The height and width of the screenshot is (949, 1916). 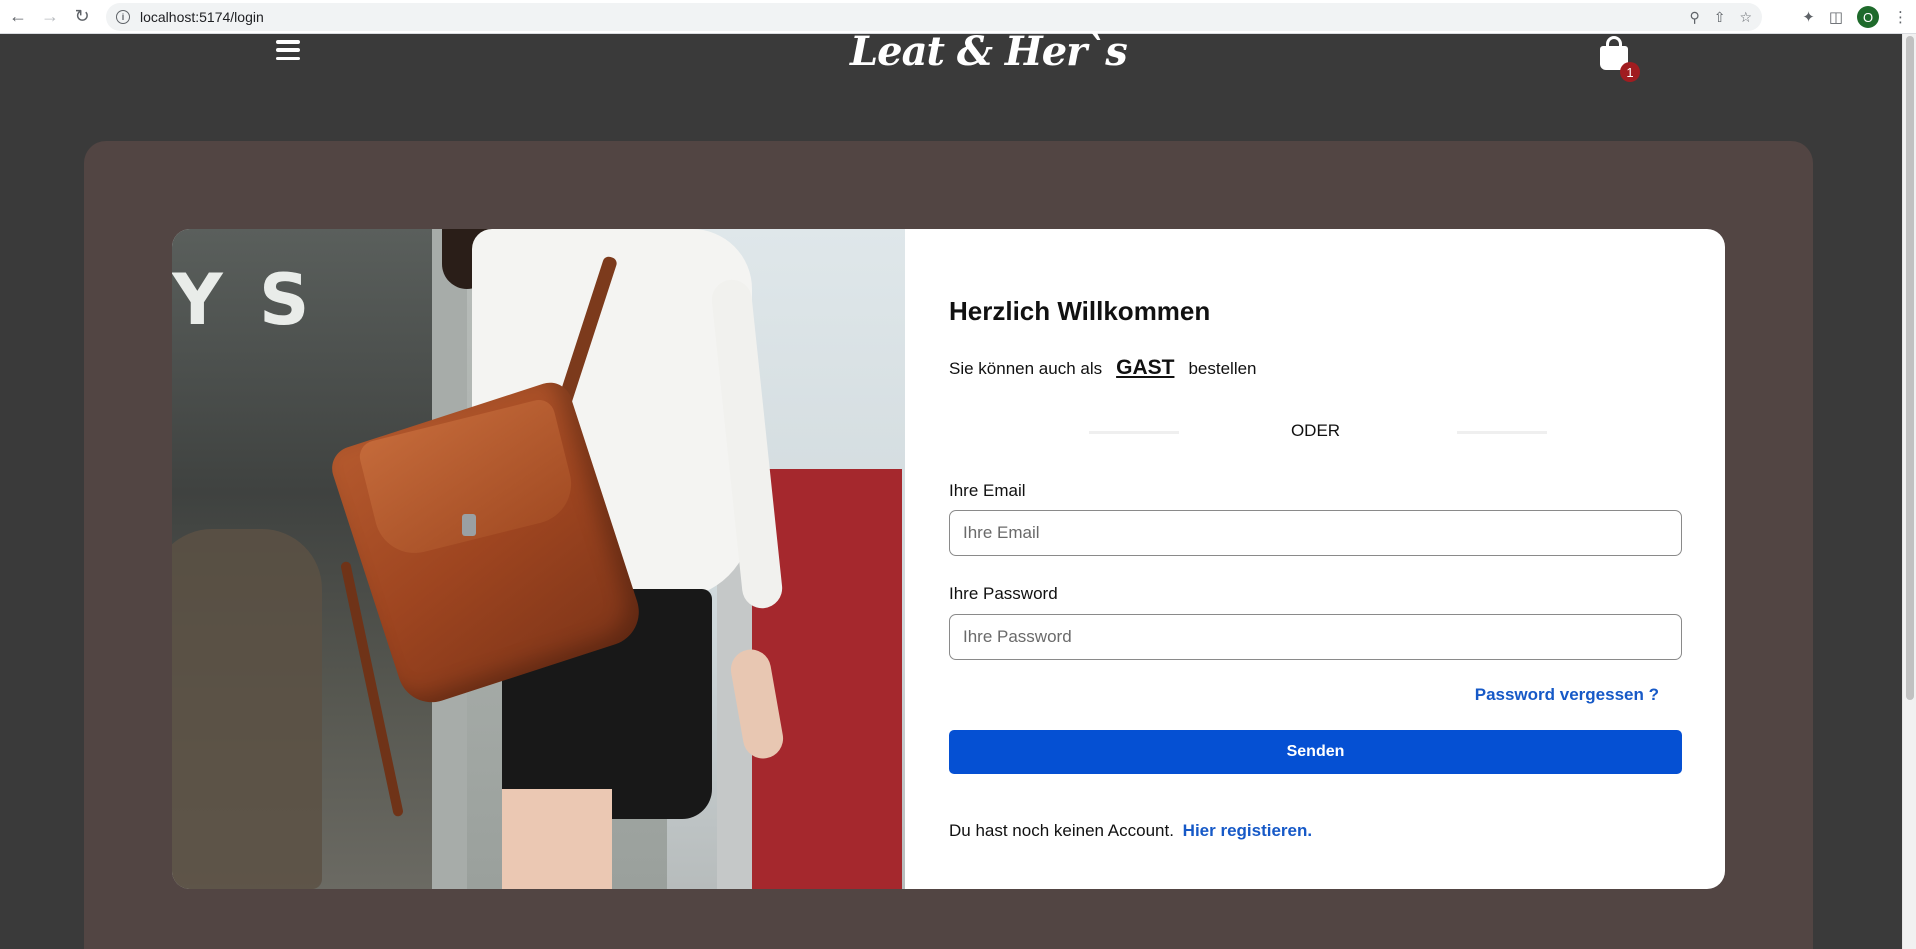 I want to click on share-icon: ⇧, so click(x=1720, y=17).